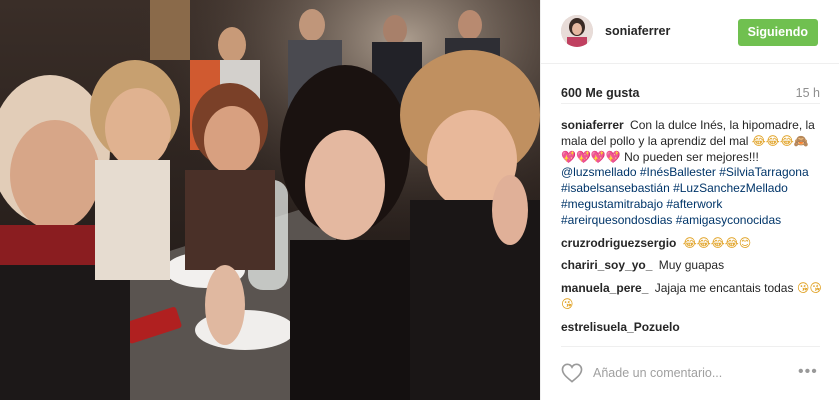  What do you see at coordinates (691, 156) in the screenshot?
I see `caption-text-2: No pueden ser mejores!!!` at bounding box center [691, 156].